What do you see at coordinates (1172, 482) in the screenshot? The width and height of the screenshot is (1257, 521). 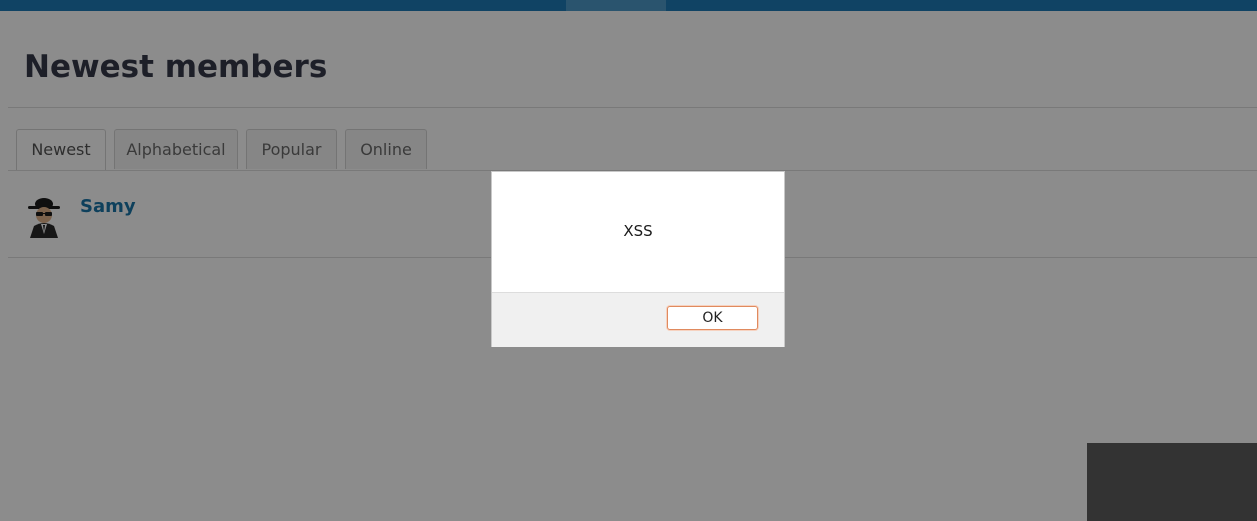 I see `corner-panel` at bounding box center [1172, 482].